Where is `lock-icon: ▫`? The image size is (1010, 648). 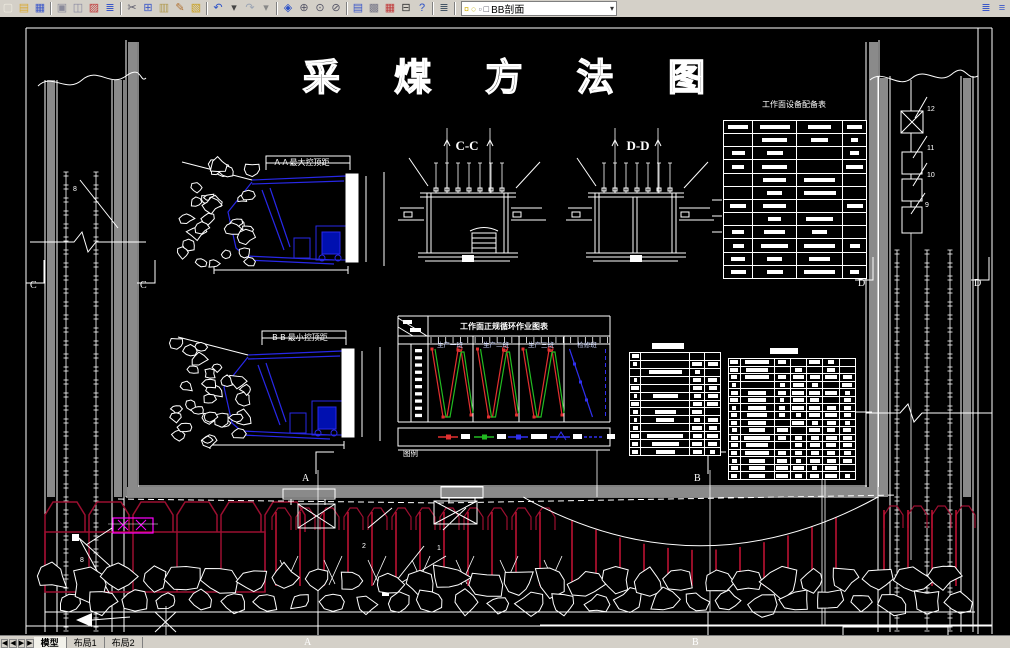
lock-icon: ▫ is located at coordinates (480, 8).